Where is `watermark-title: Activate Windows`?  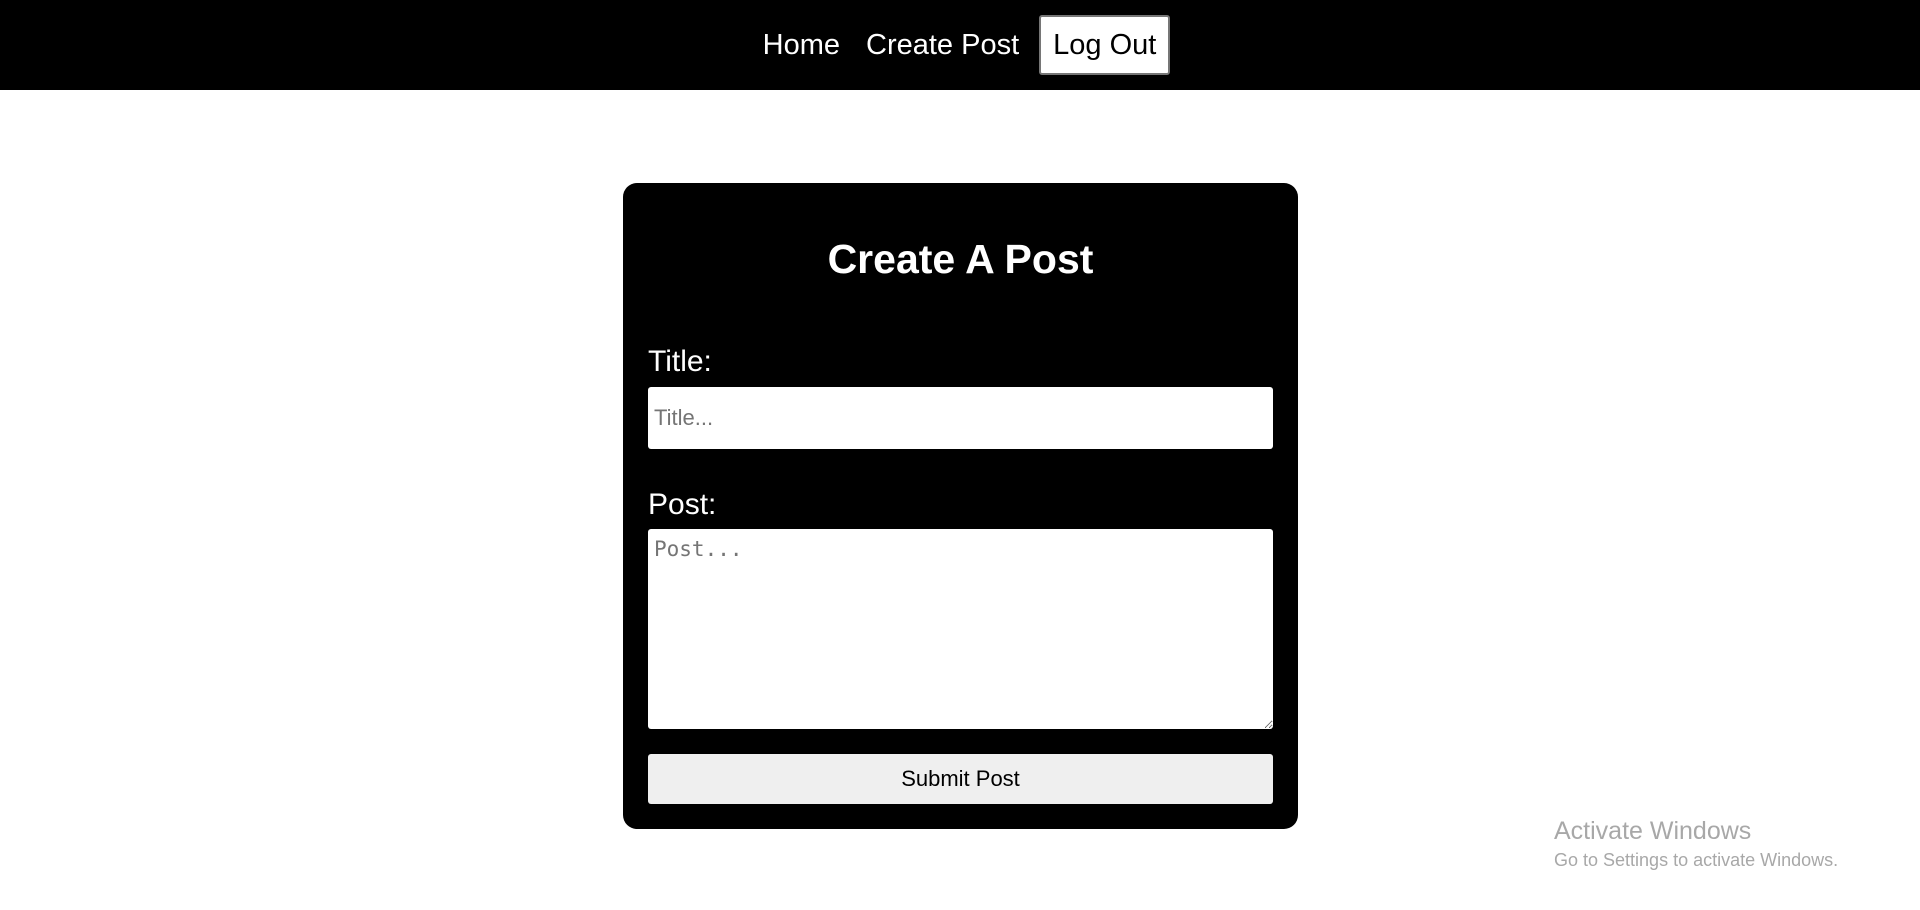
watermark-title: Activate Windows is located at coordinates (1653, 831).